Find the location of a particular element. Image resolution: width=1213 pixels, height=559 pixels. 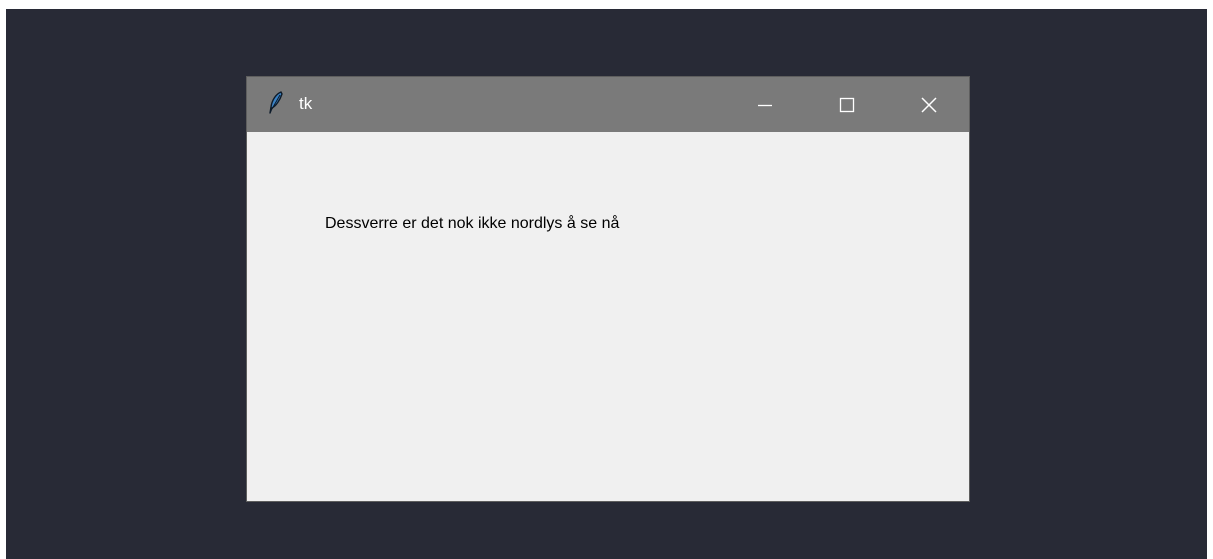

minimize-button is located at coordinates (765, 104).